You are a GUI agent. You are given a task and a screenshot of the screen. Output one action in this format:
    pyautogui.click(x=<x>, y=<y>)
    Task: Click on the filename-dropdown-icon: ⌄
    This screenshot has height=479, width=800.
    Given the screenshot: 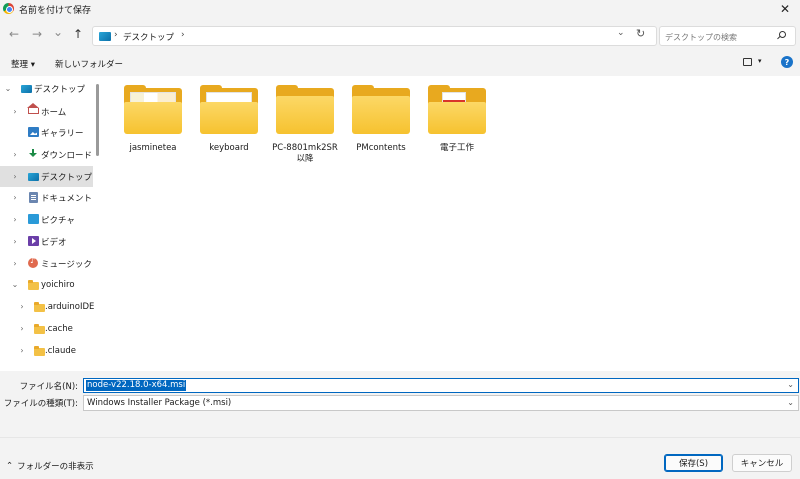 What is the action you would take?
    pyautogui.click(x=790, y=384)
    